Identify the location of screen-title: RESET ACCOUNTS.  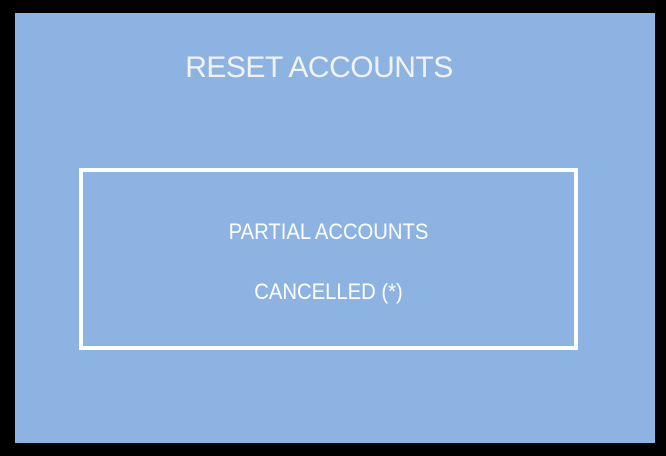
(319, 67).